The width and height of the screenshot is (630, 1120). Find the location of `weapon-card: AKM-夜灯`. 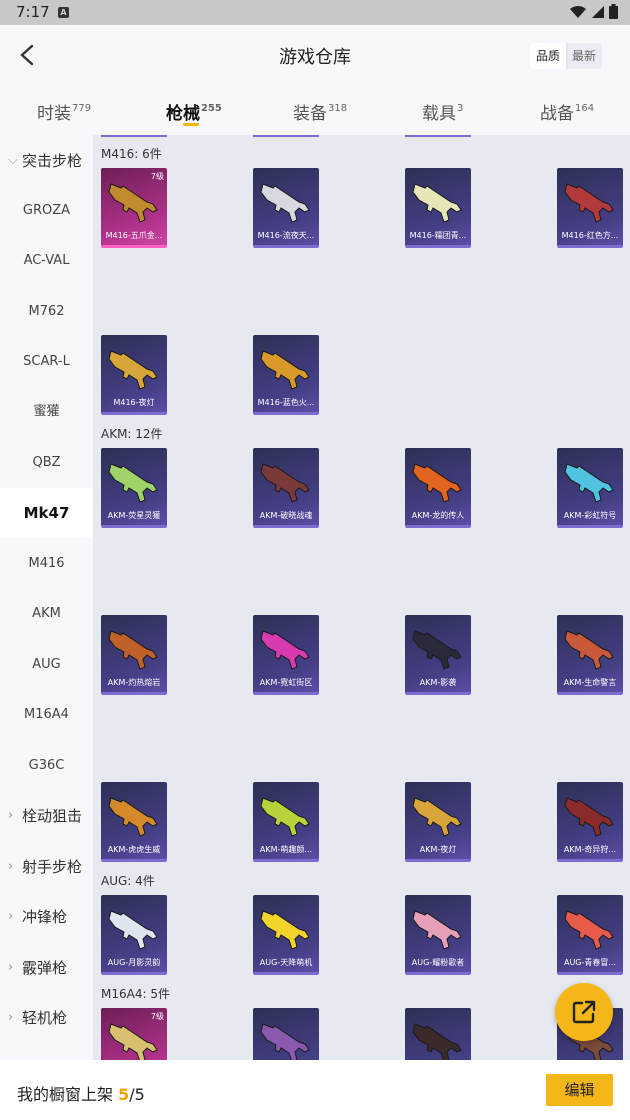

weapon-card: AKM-夜灯 is located at coordinates (438, 822).